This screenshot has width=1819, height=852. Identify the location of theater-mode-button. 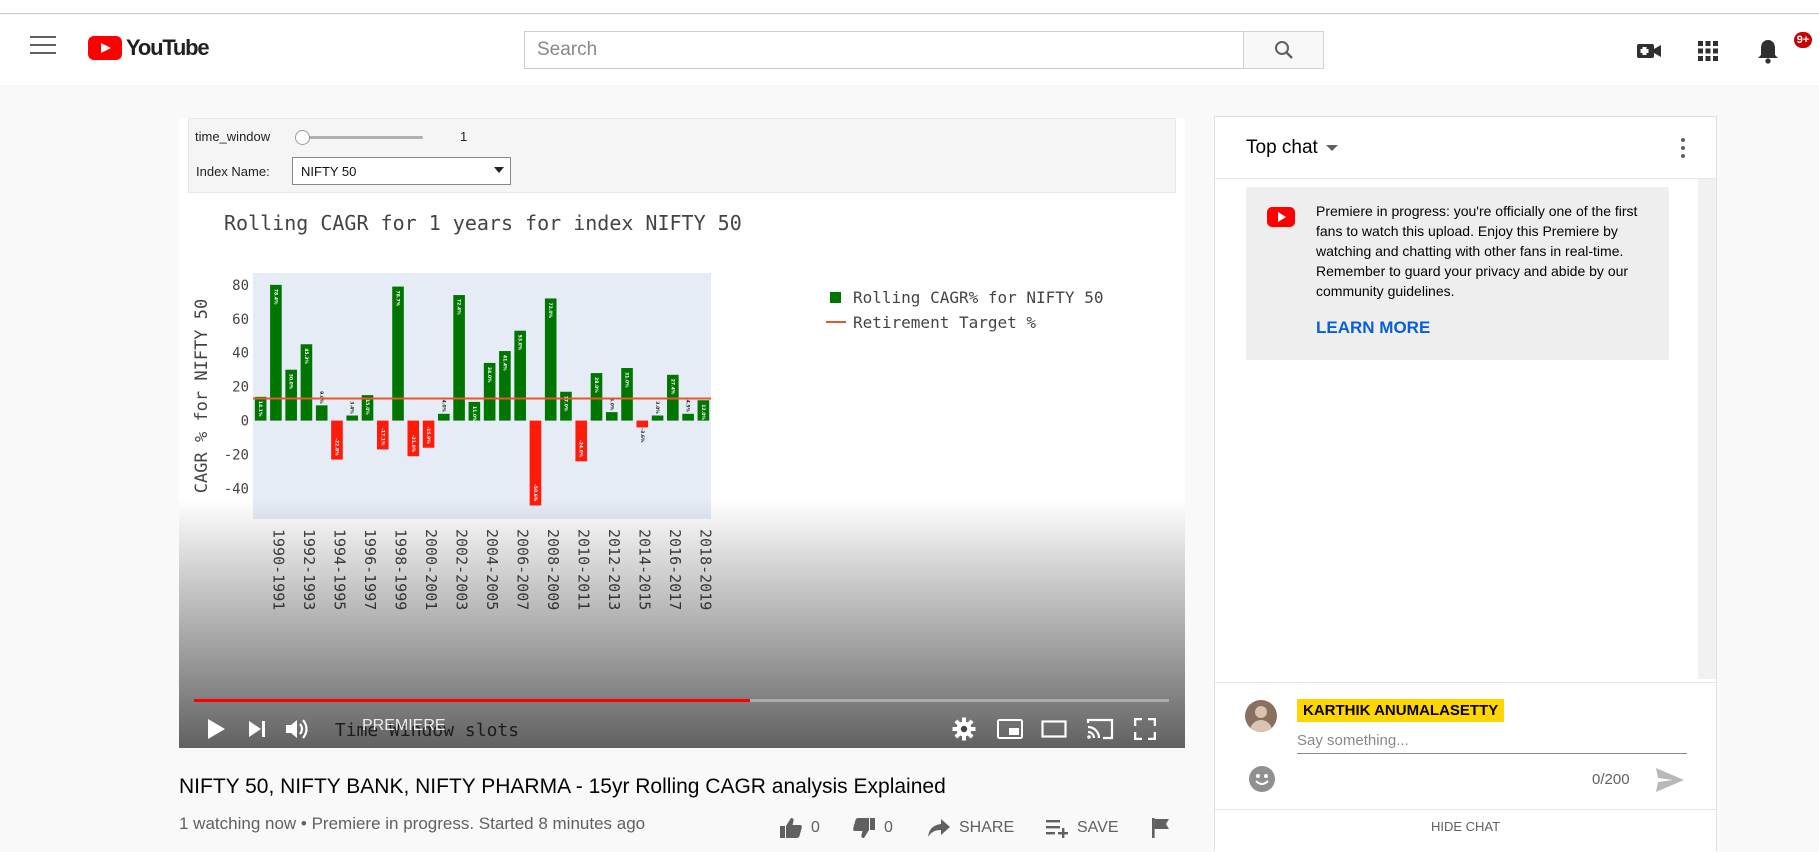
(1054, 729).